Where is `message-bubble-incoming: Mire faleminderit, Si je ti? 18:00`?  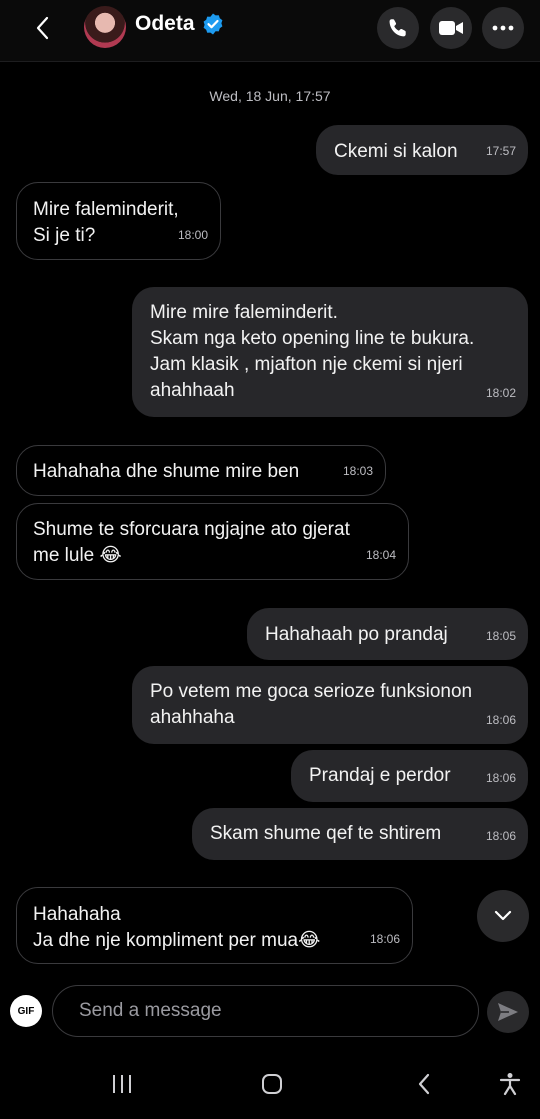
message-bubble-incoming: Mire faleminderit, Si je ti? 18:00 is located at coordinates (118, 221).